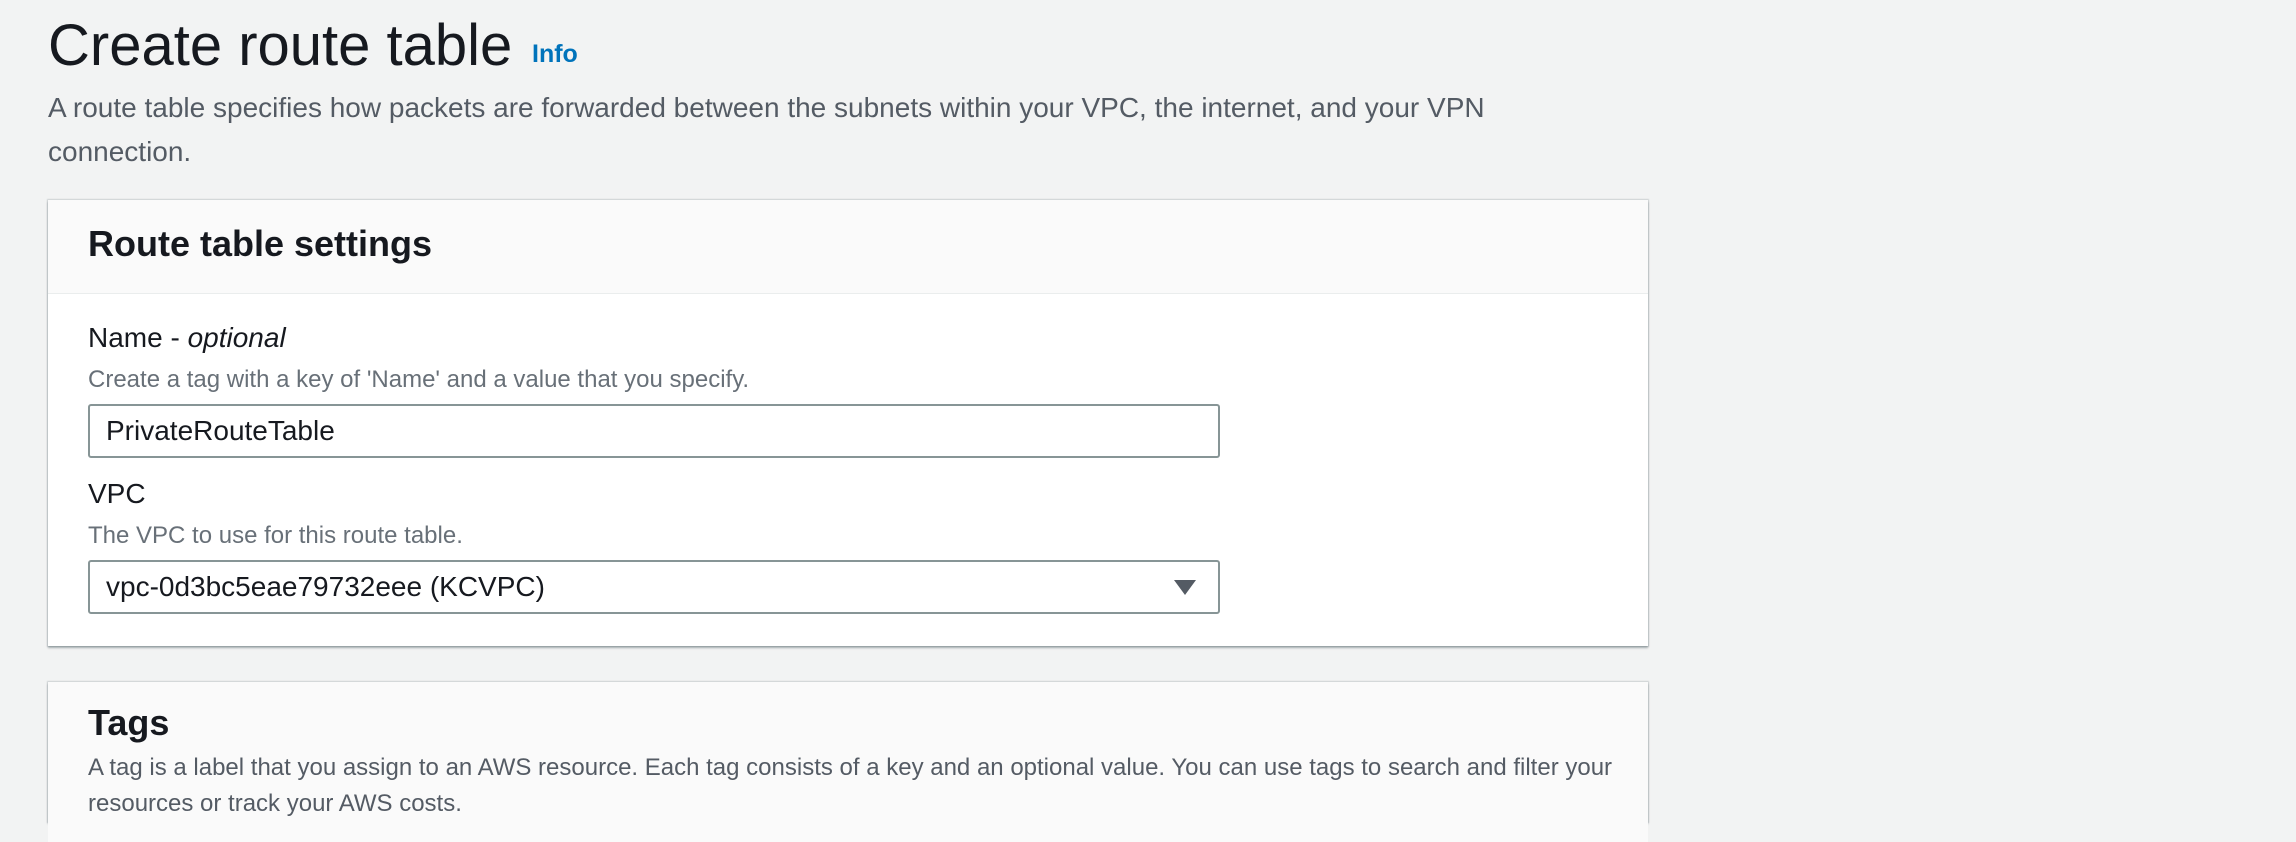 The image size is (2296, 842). I want to click on info-link: Info, so click(555, 54).